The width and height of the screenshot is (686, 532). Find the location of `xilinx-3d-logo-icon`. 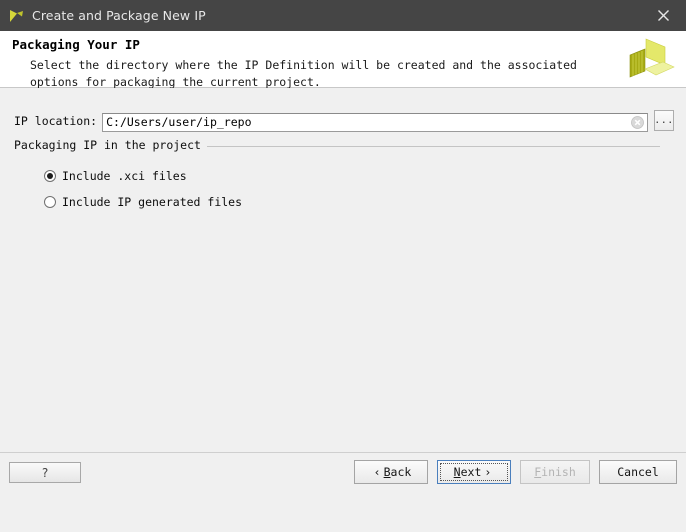

xilinx-3d-logo-icon is located at coordinates (647, 60).